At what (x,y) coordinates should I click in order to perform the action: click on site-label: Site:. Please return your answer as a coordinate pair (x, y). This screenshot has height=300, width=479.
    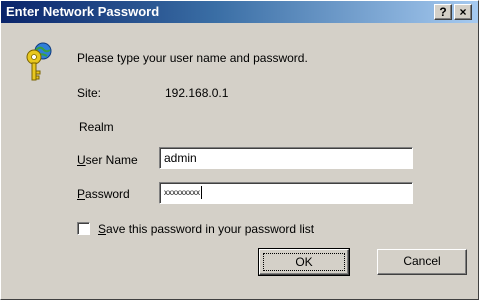
    Looking at the image, I should click on (89, 93).